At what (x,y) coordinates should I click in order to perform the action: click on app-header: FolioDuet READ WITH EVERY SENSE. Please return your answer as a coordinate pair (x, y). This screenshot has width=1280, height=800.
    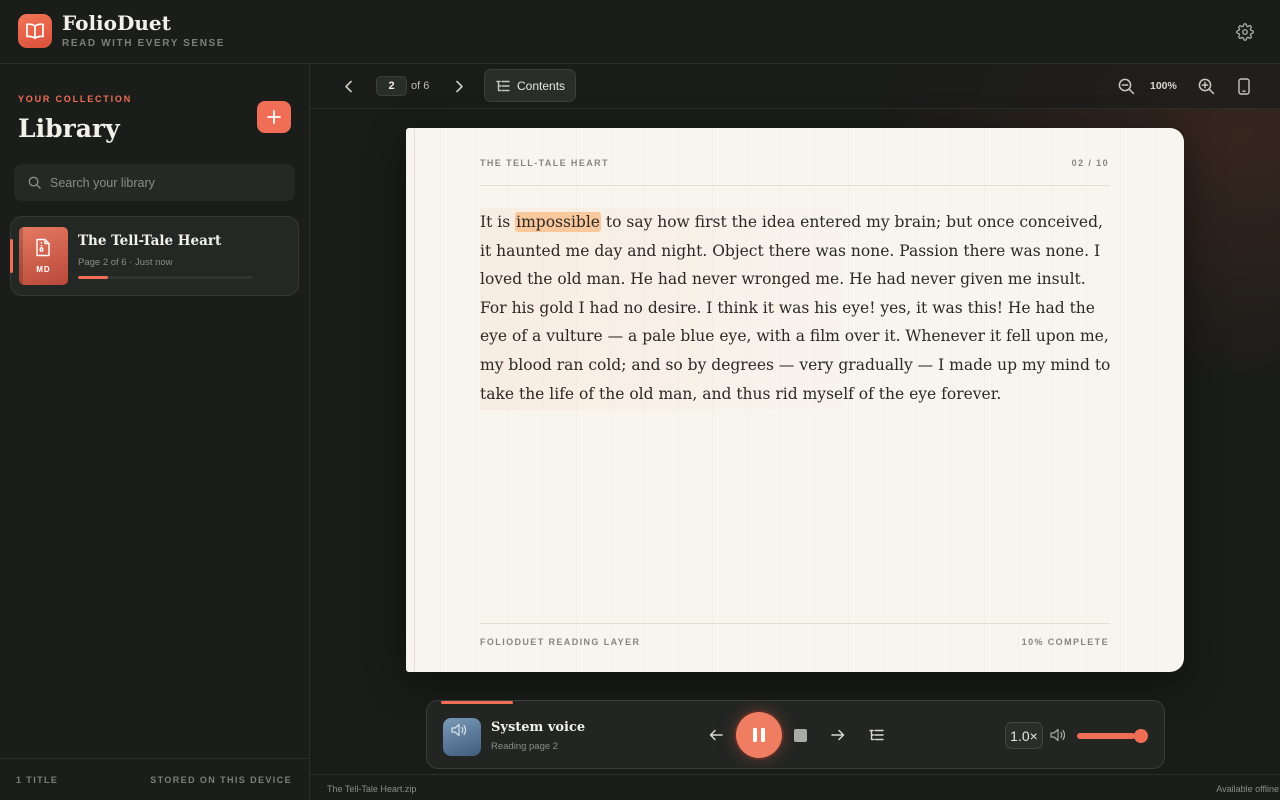
    Looking at the image, I should click on (640, 32).